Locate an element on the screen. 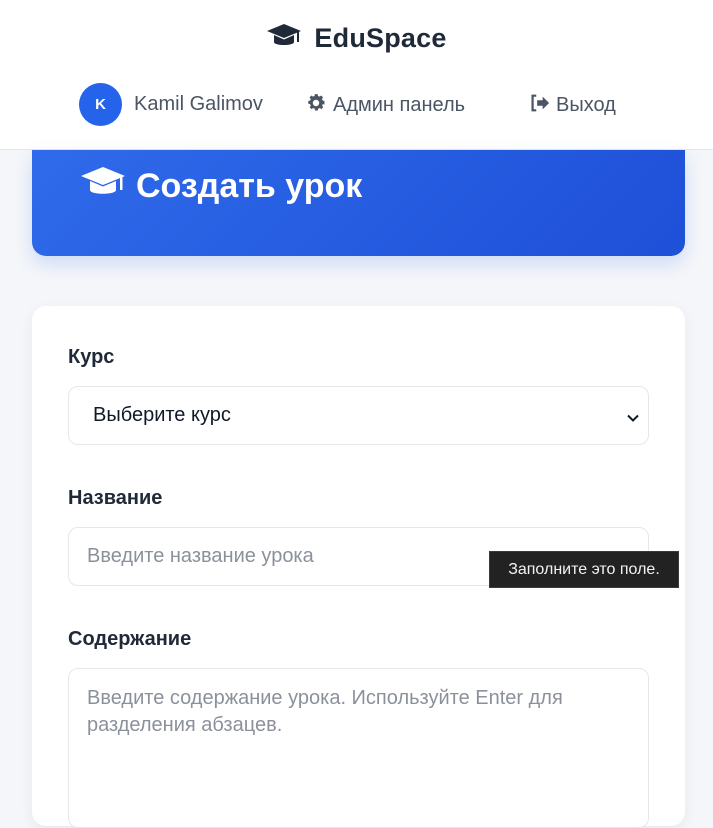  user-name: Kamil Galimov is located at coordinates (198, 104).